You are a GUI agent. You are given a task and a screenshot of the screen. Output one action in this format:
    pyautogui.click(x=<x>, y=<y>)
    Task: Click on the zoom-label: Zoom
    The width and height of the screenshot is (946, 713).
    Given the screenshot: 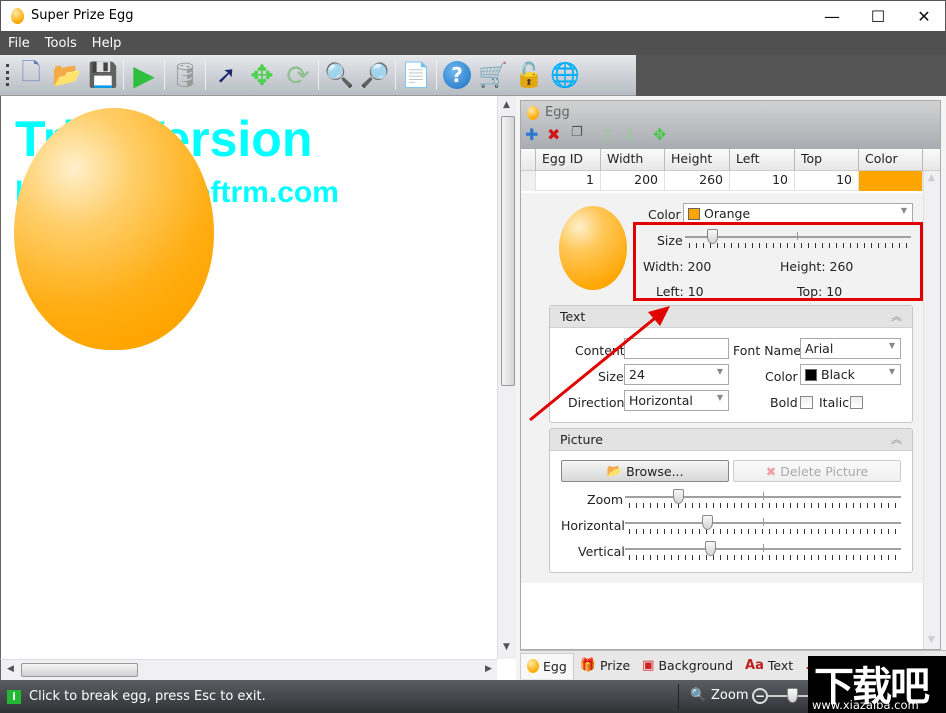 What is the action you would take?
    pyautogui.click(x=605, y=499)
    